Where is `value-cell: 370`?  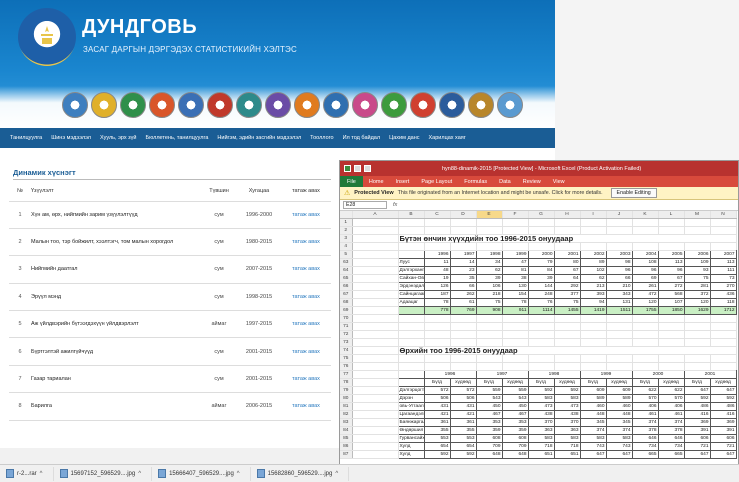
value-cell: 370 is located at coordinates (567, 423).